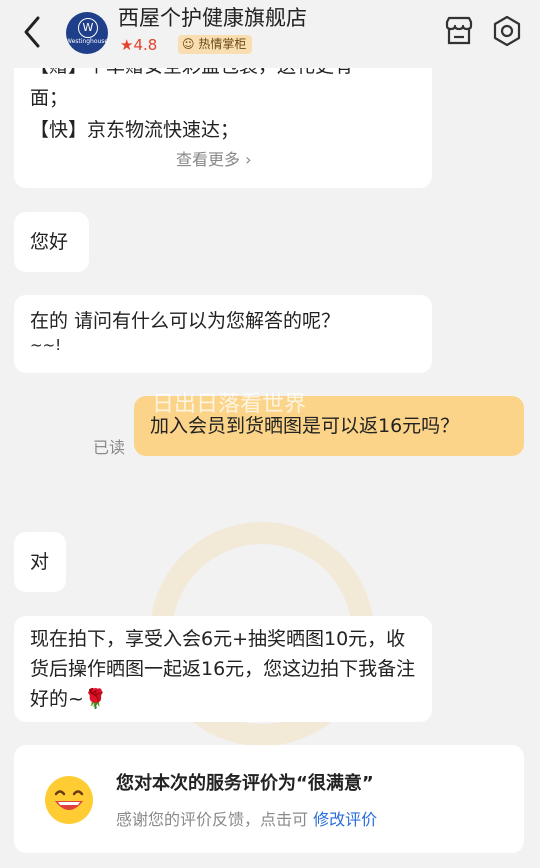 This screenshot has height=868, width=540. I want to click on back-icon, so click(33, 32).